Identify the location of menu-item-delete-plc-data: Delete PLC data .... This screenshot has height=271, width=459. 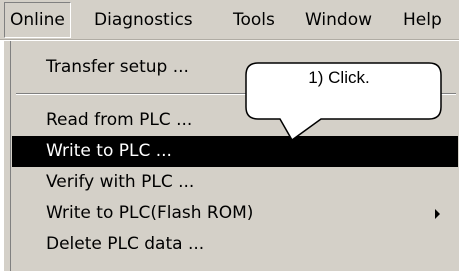
(235, 244).